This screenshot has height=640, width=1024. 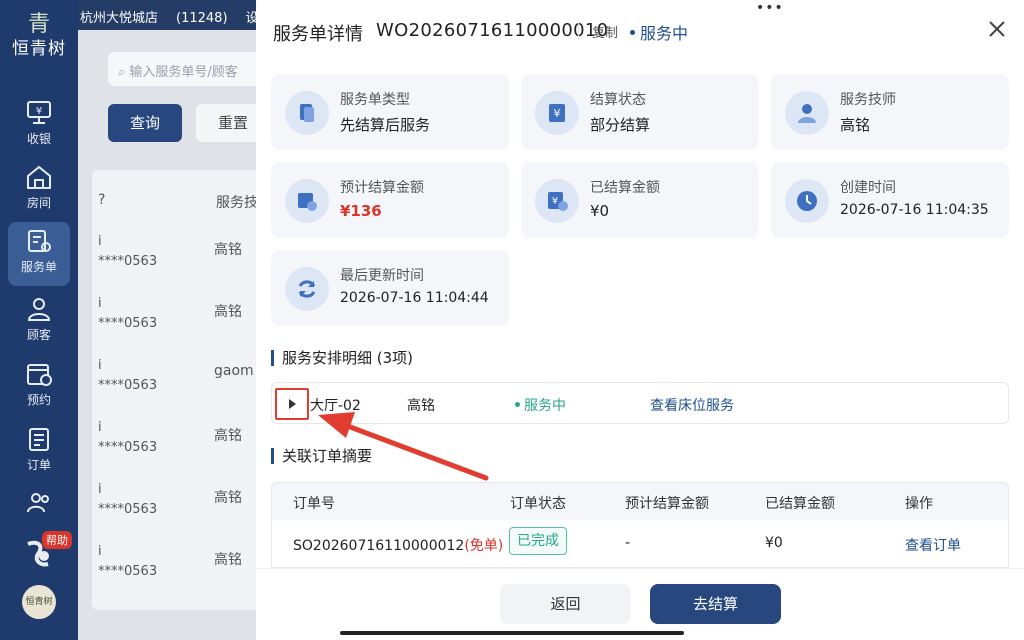 I want to click on brand-logo: 青 恒青树, so click(x=39, y=37).